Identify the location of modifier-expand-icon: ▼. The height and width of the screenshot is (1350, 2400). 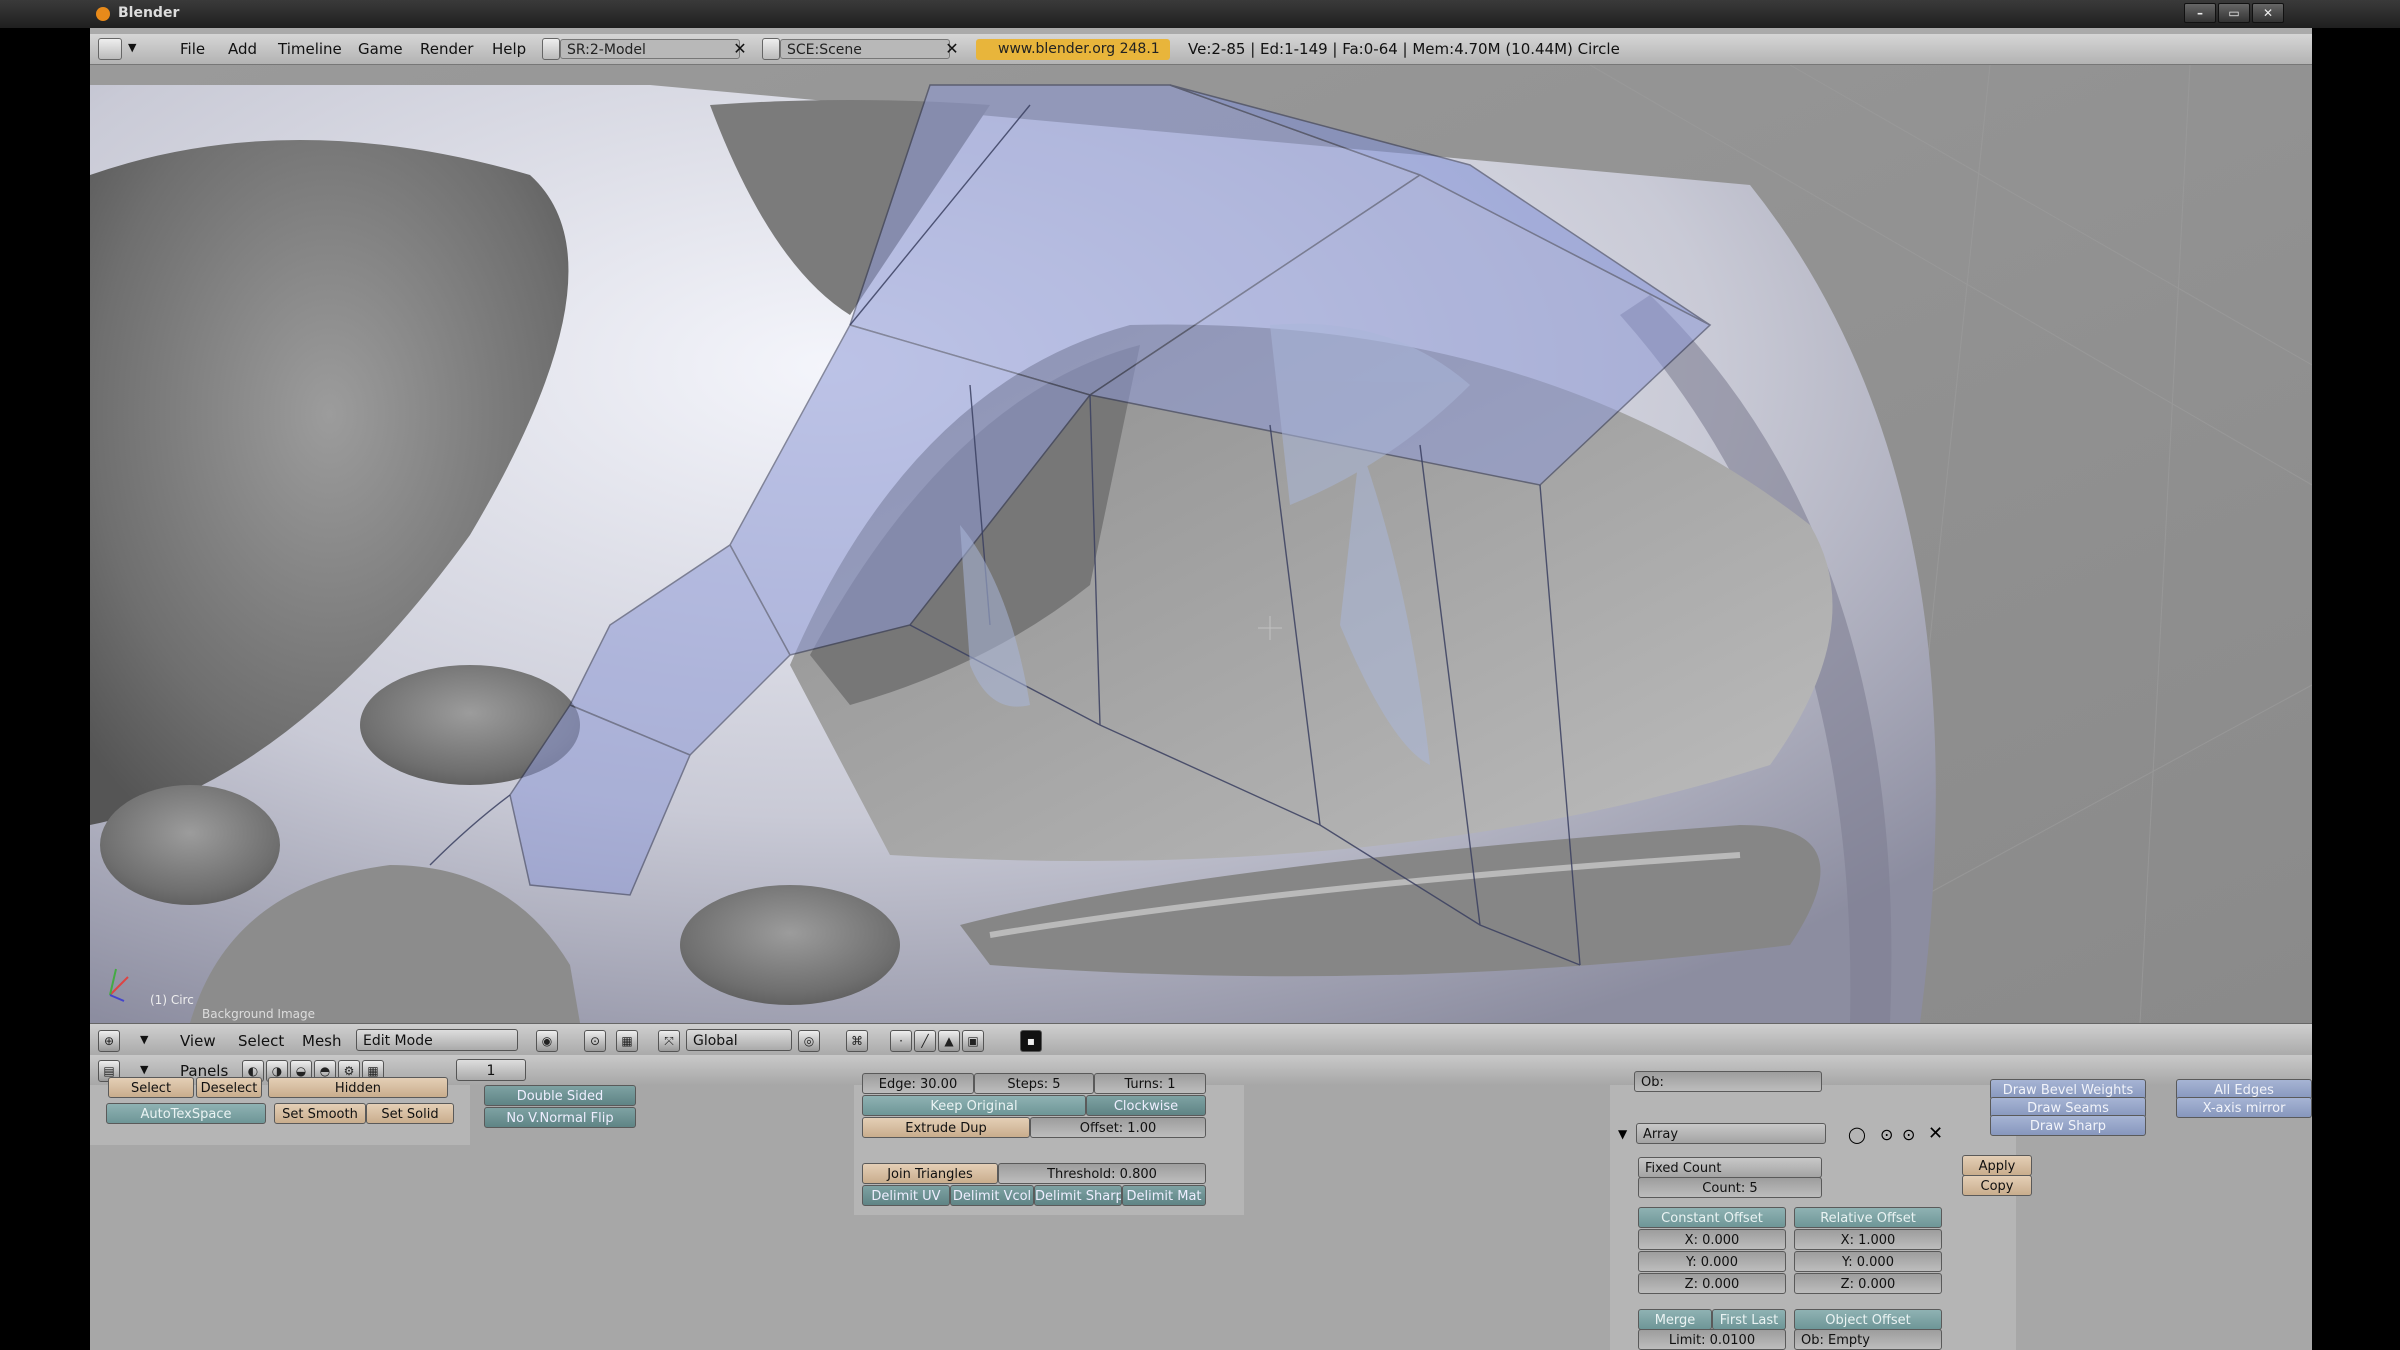
(1622, 1134).